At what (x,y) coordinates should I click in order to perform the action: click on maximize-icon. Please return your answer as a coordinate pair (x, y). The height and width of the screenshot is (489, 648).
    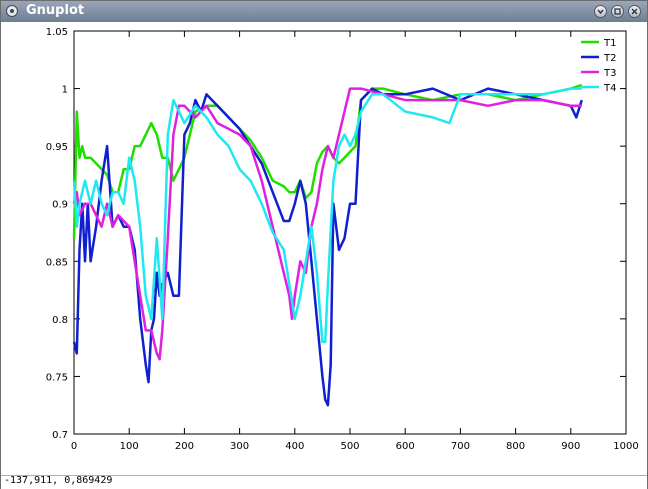
    Looking at the image, I should click on (617, 11).